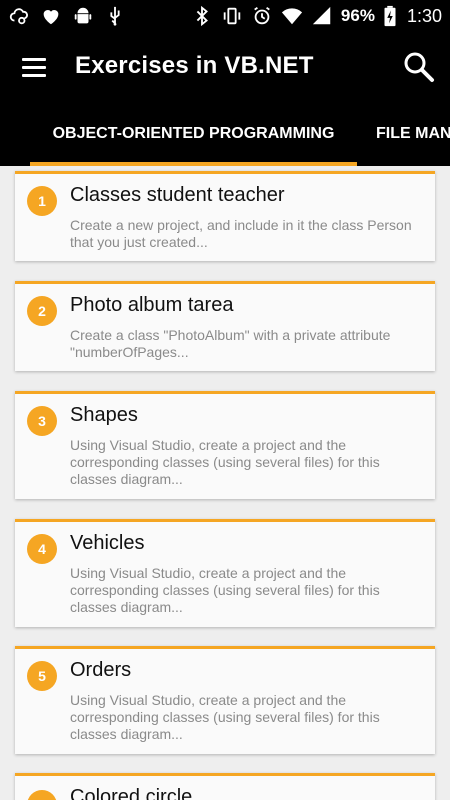 The image size is (450, 800). What do you see at coordinates (42, 676) in the screenshot?
I see `exercise-number-badge: 5` at bounding box center [42, 676].